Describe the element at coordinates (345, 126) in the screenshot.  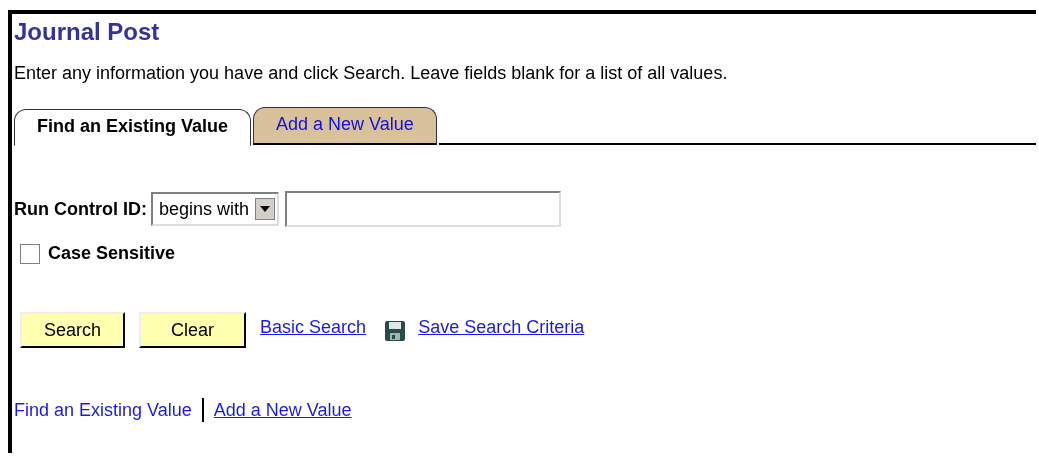
I see `tab: Add a New Value` at that location.